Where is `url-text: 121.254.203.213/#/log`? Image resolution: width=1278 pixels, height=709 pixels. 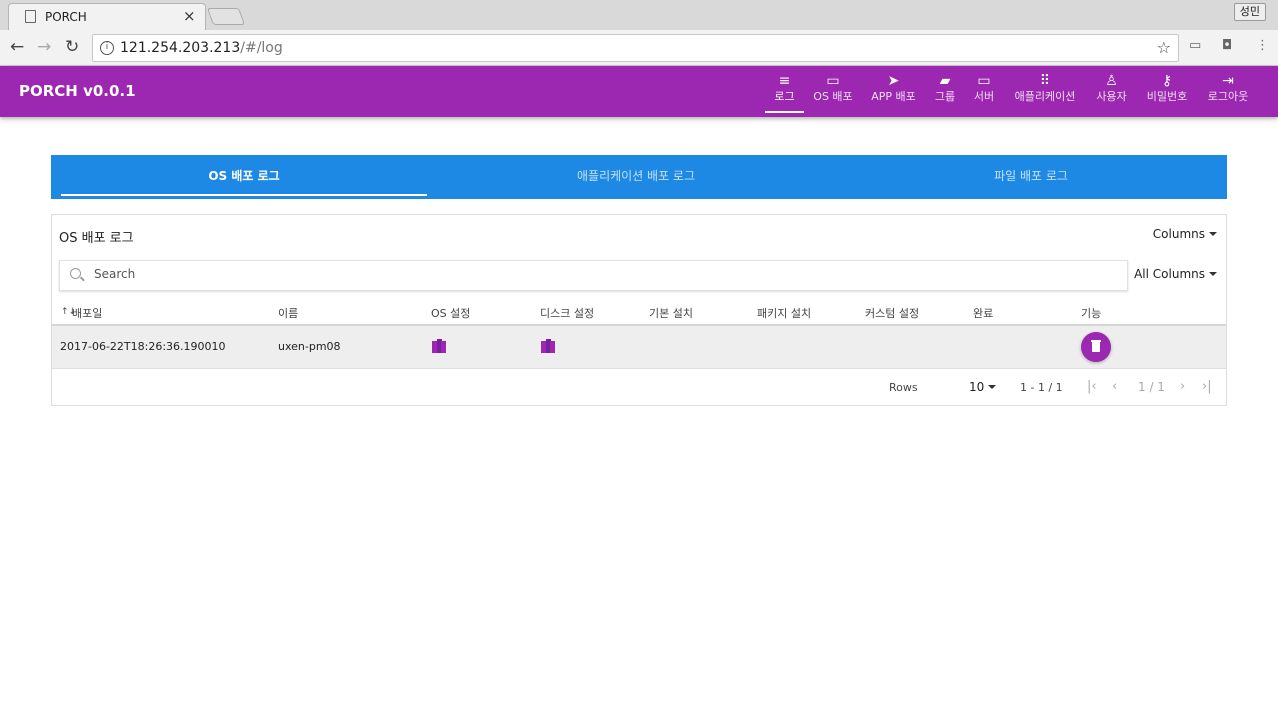
url-text: 121.254.203.213/#/log is located at coordinates (201, 48).